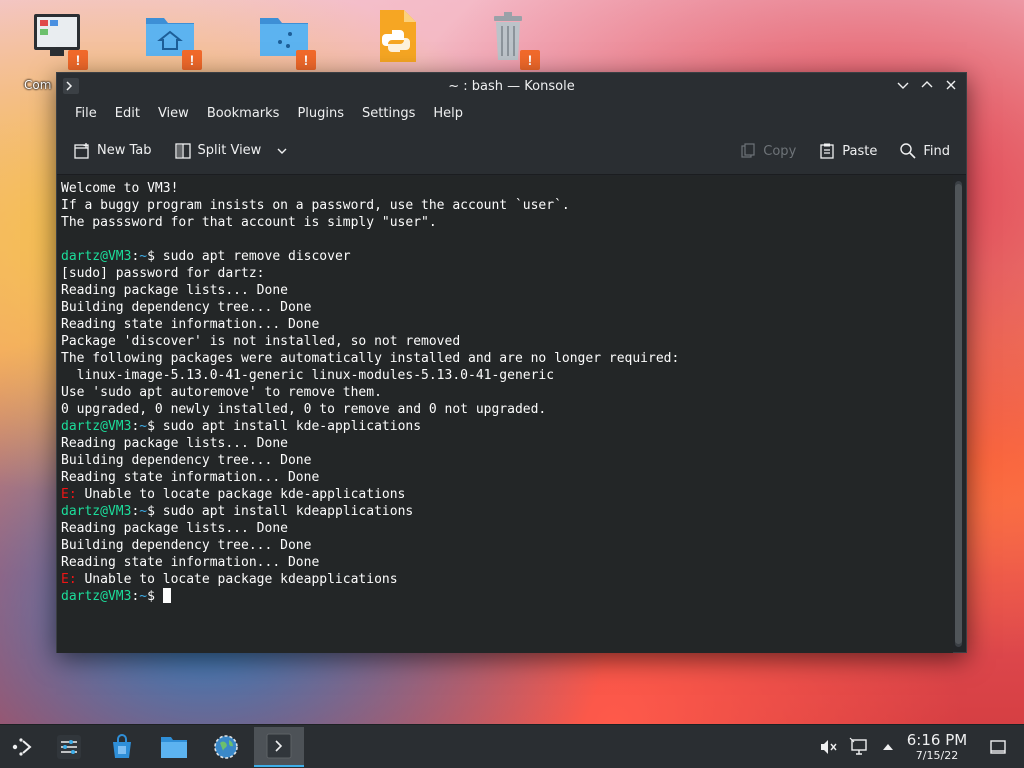  Describe the element at coordinates (163, 273) in the screenshot. I see `terminal-line: [sudo] password for dartz:` at that location.